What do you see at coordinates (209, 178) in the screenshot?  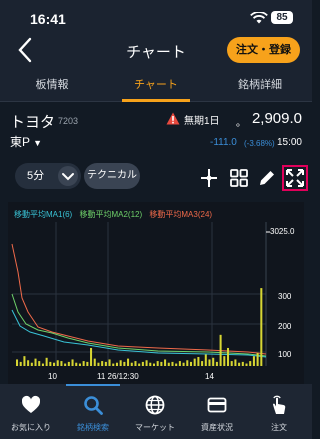 I see `crosshair-icon` at bounding box center [209, 178].